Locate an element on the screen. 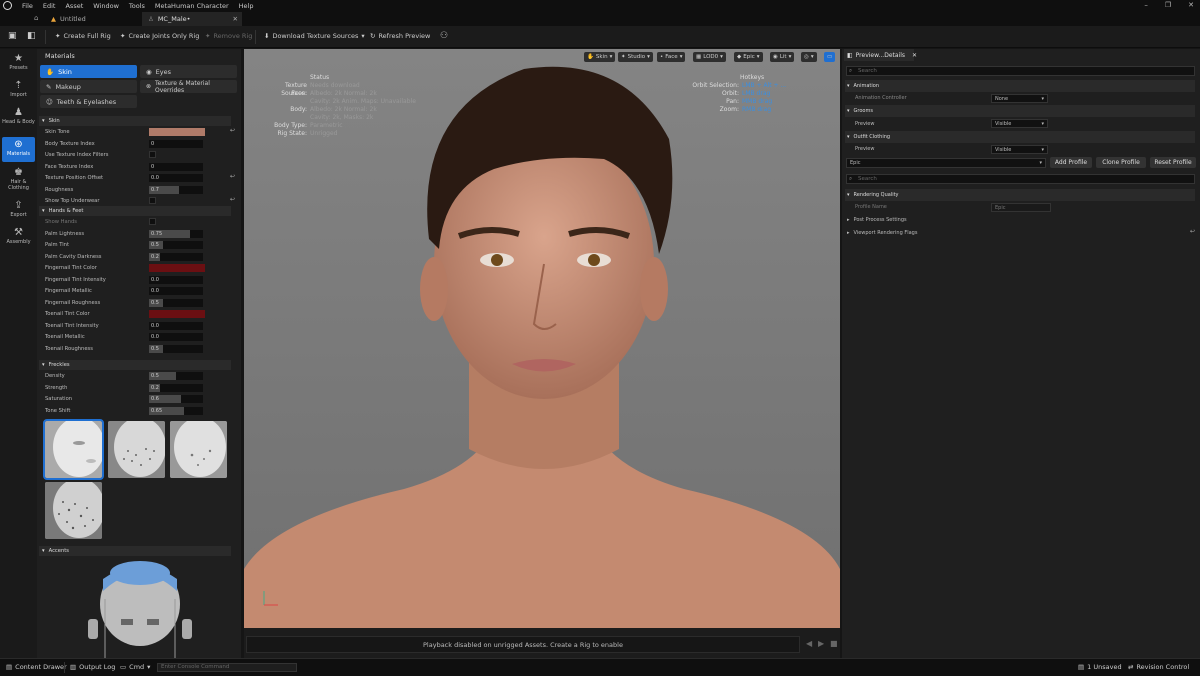 This screenshot has width=1200, height=676. lighting-dropdown: ✦ Studio ▾ is located at coordinates (635, 57).